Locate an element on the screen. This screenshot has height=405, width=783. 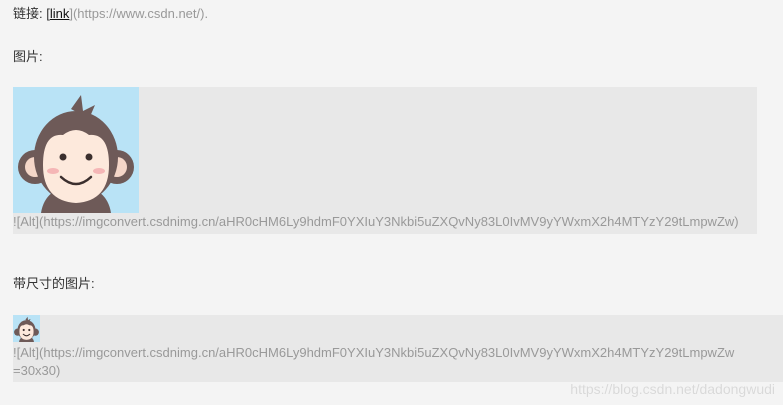
link-anchor: link is located at coordinates (60, 13).